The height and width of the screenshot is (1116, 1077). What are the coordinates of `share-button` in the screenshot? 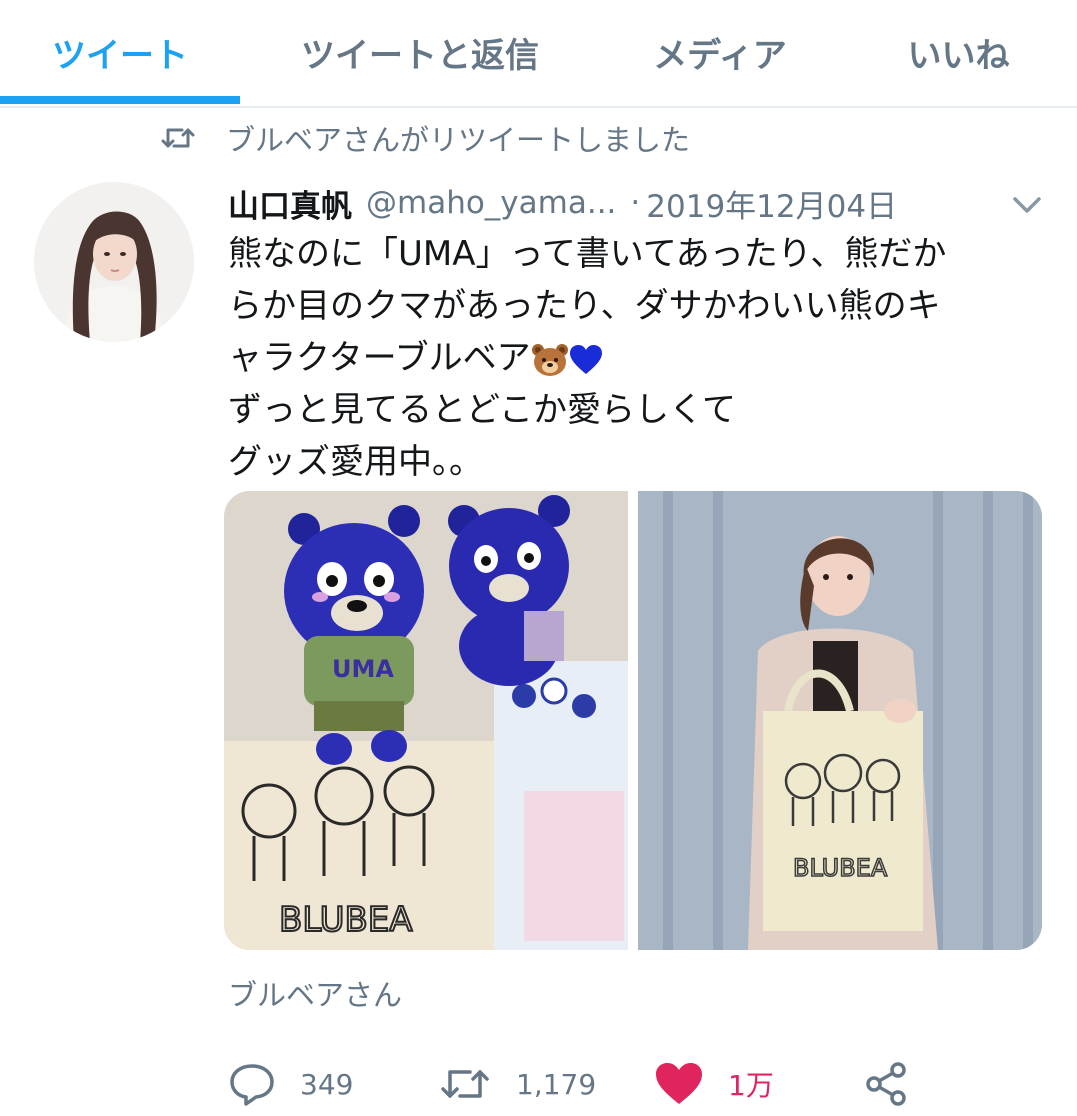 It's located at (886, 1084).